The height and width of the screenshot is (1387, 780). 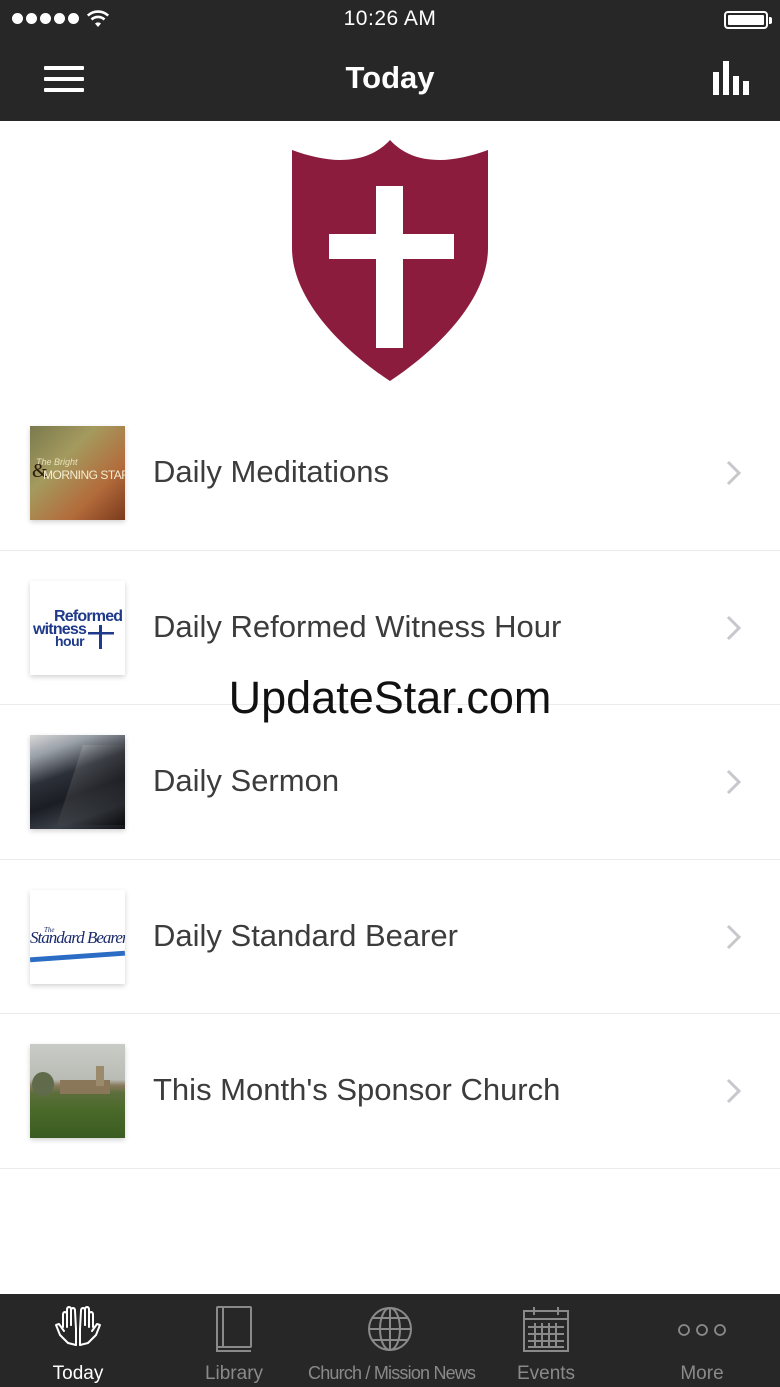 I want to click on battery-icon, so click(x=748, y=20).